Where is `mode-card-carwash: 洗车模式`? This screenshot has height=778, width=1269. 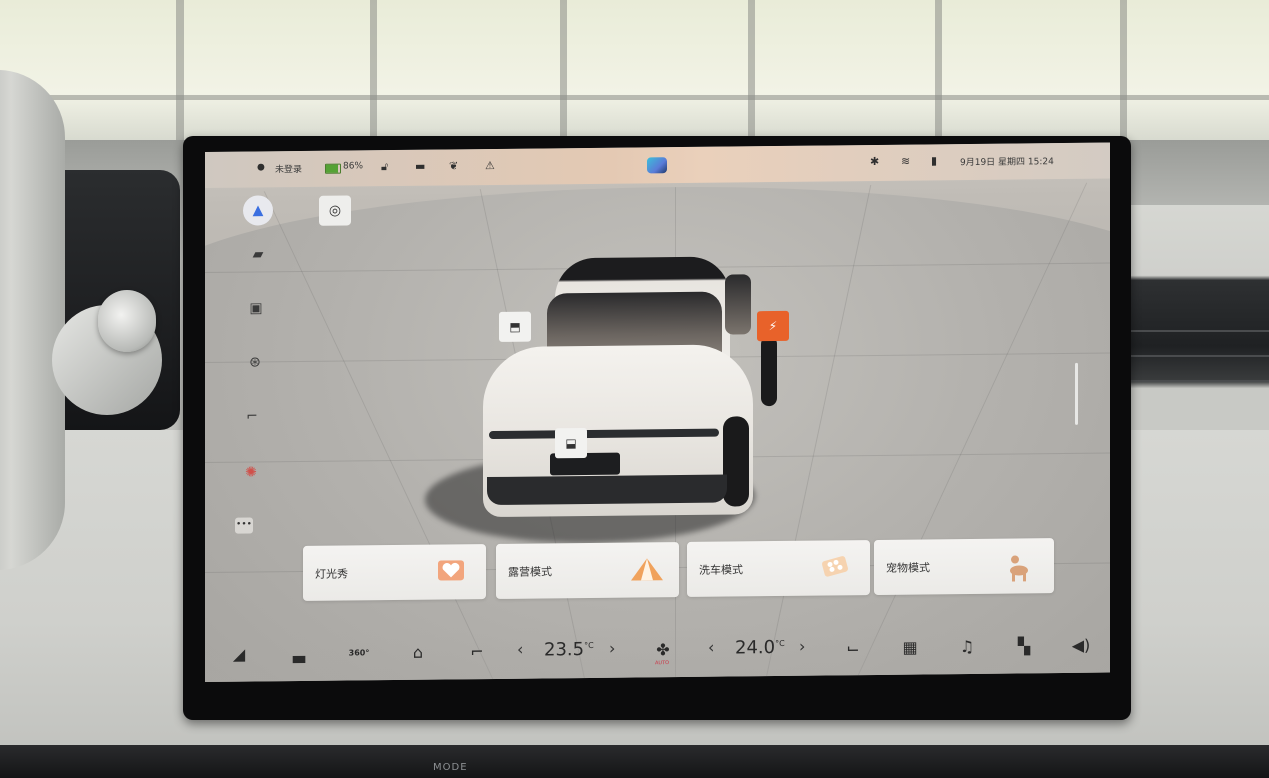
mode-card-carwash: 洗车模式 is located at coordinates (778, 568).